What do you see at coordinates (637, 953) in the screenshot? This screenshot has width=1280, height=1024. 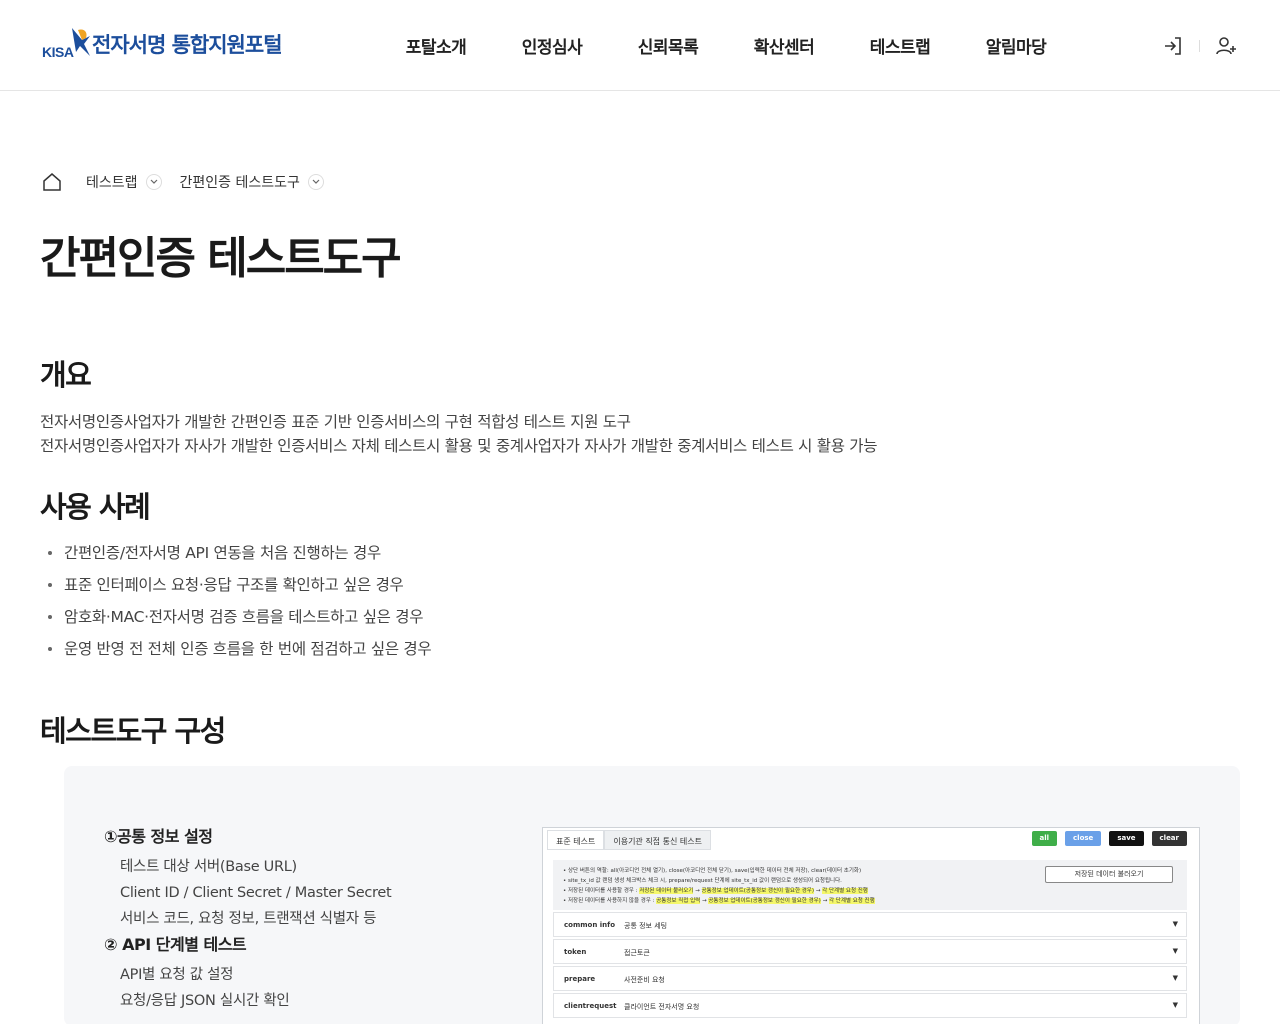 I see `row-value: 접근토큰` at bounding box center [637, 953].